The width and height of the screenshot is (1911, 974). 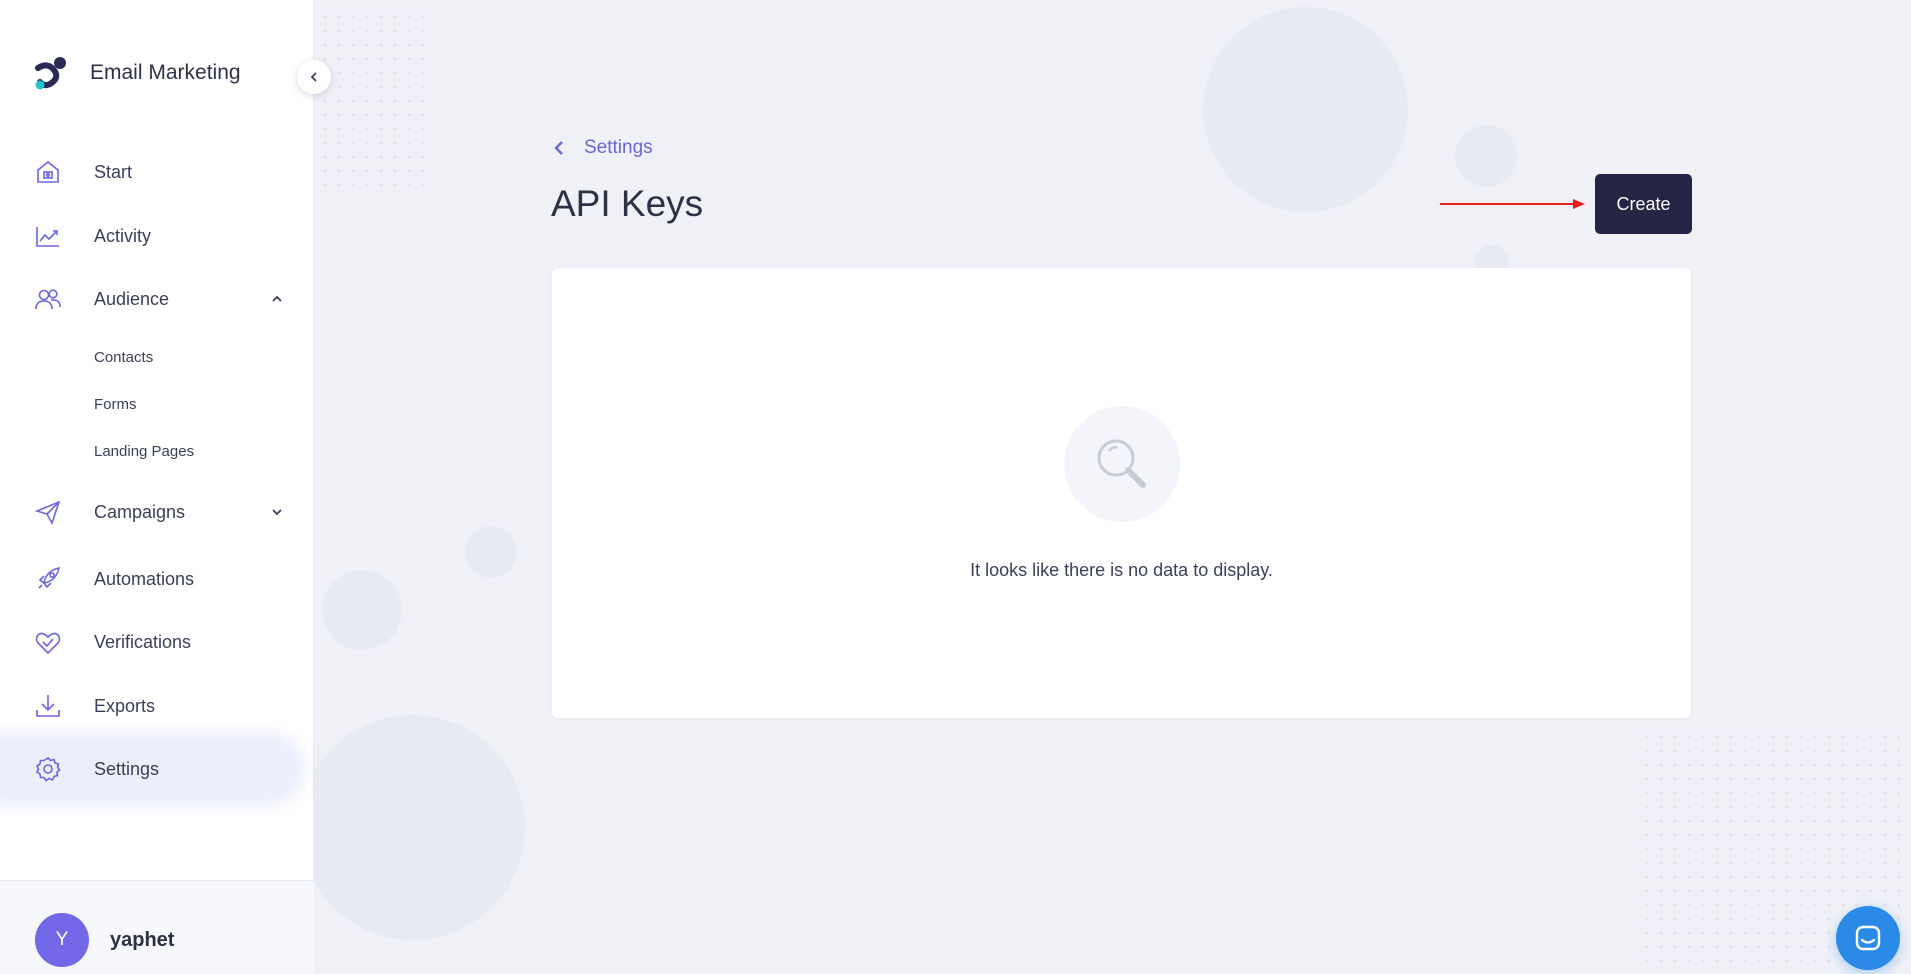 What do you see at coordinates (47, 512) in the screenshot?
I see `paper-plane-icon` at bounding box center [47, 512].